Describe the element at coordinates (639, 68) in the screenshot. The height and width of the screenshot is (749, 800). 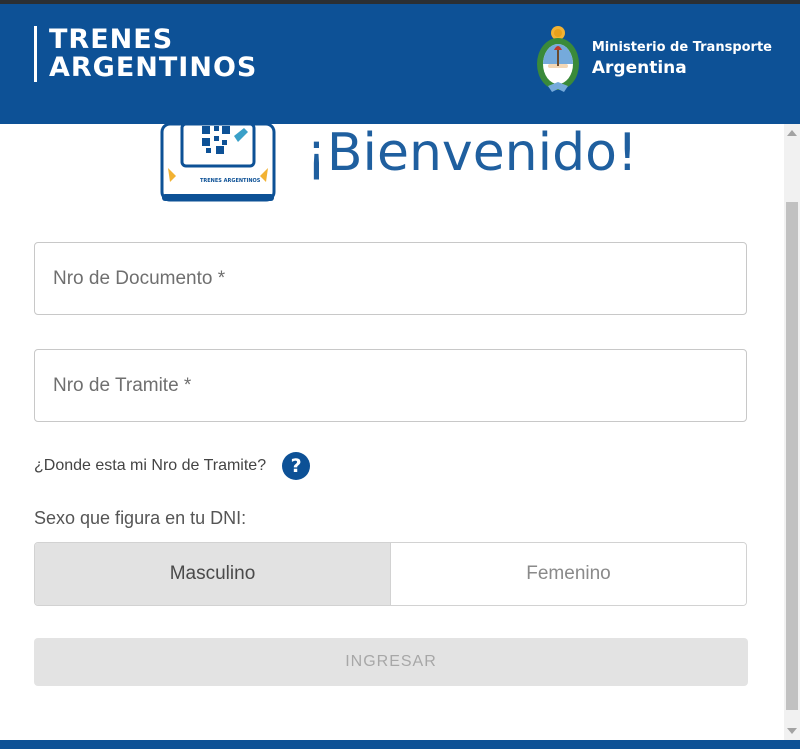
I see `ministry-country: Argentina` at that location.